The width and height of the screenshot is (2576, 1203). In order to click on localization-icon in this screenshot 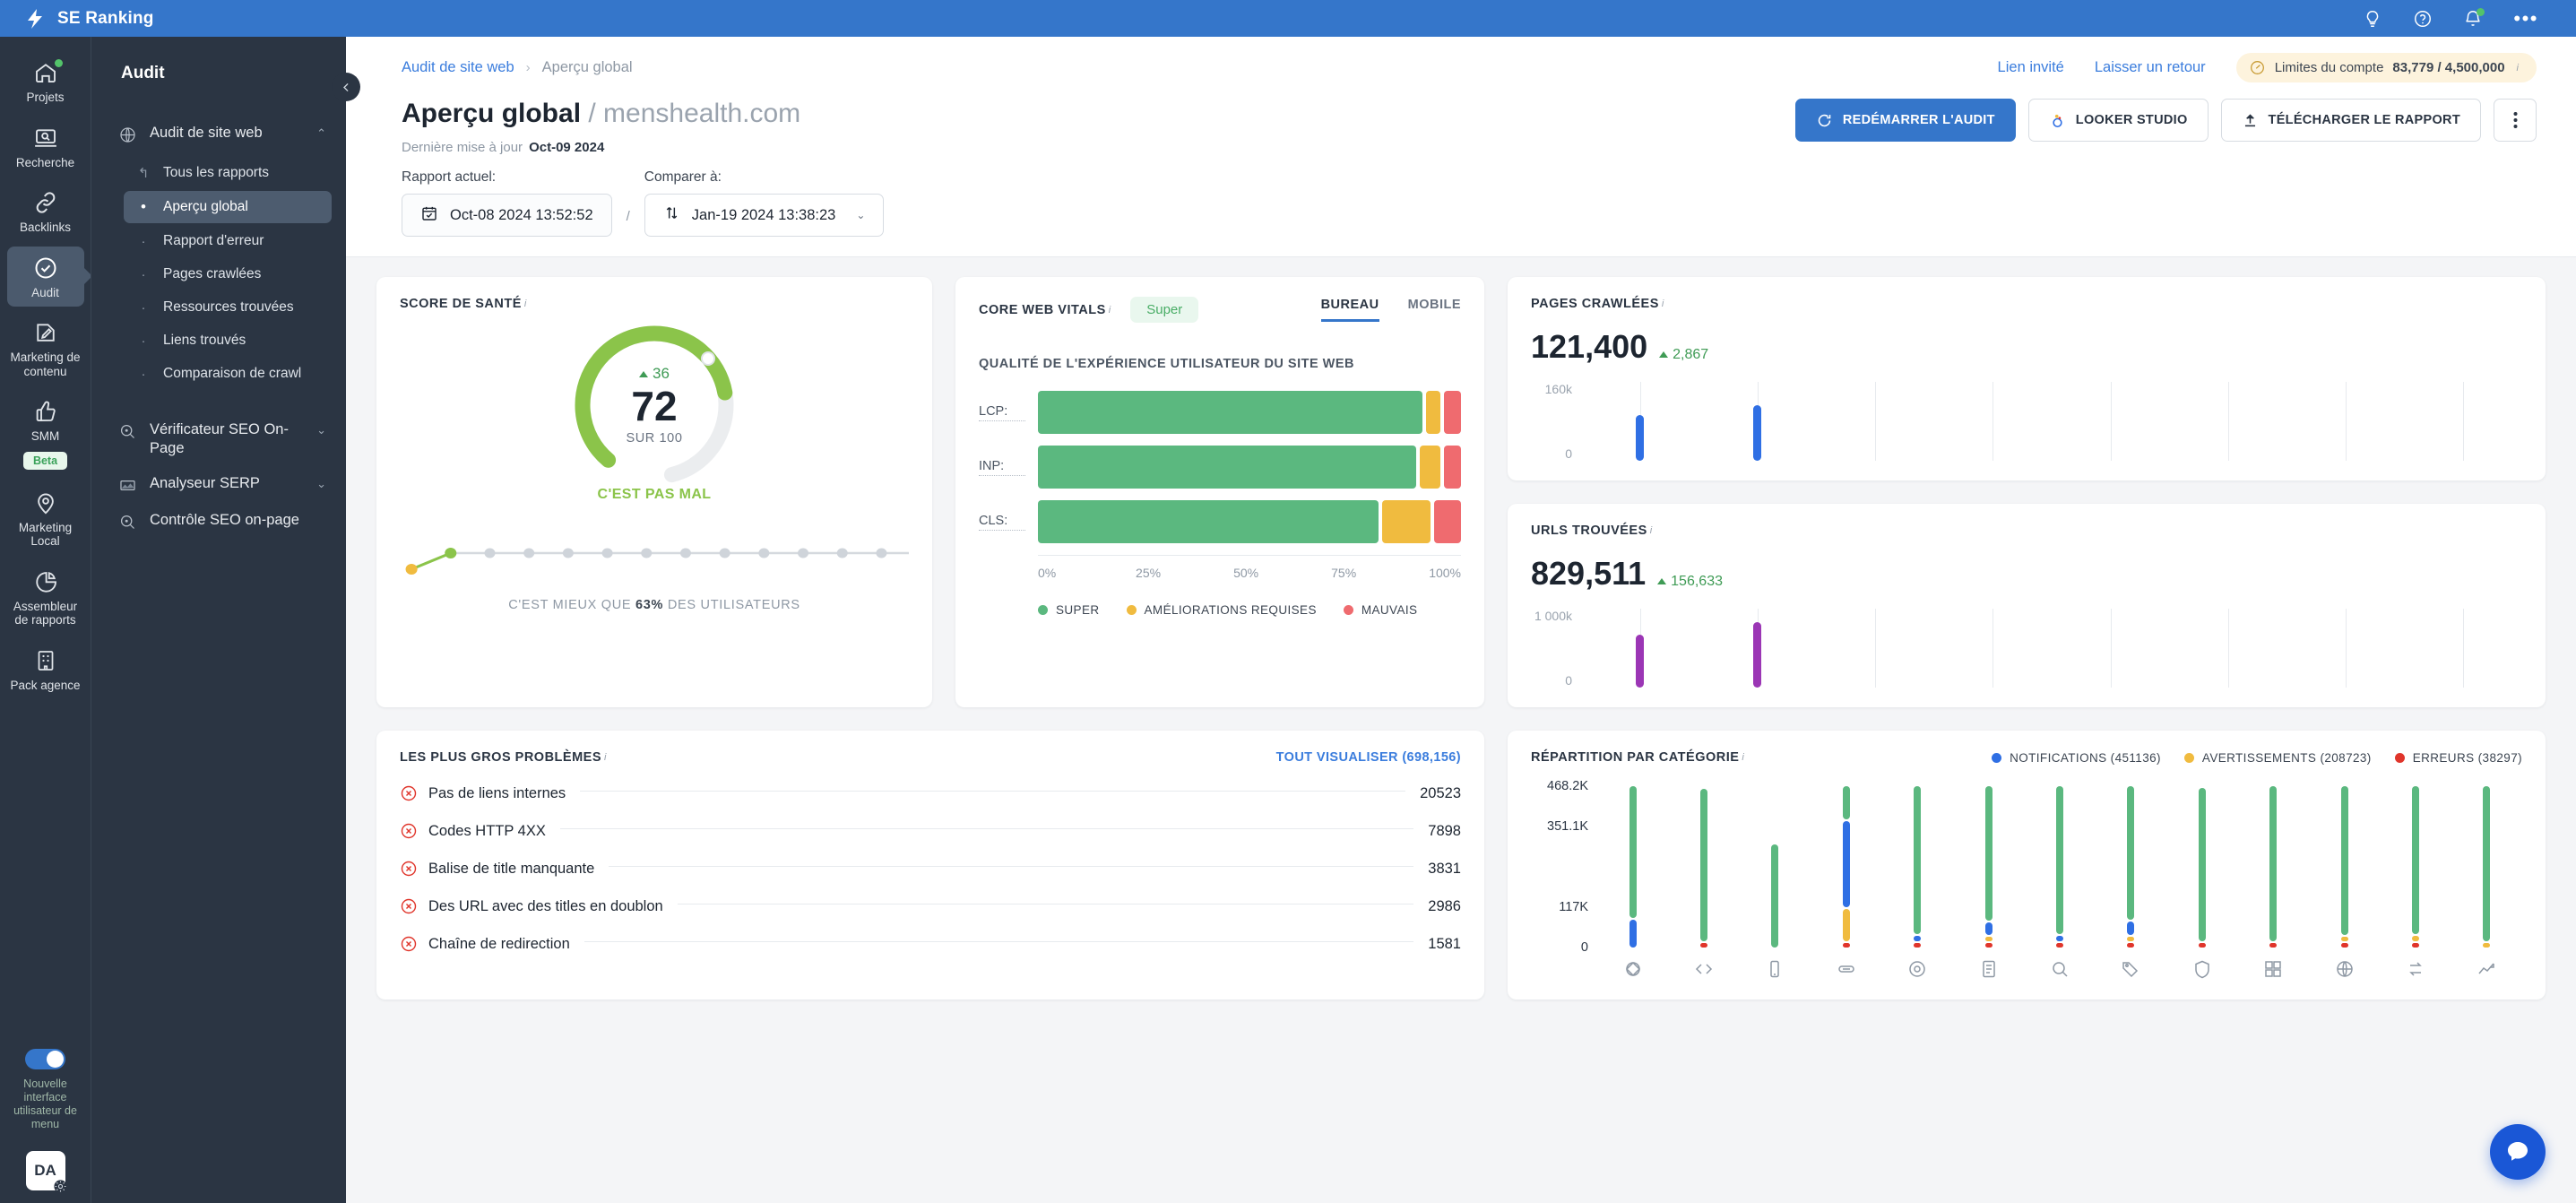, I will do `click(2344, 969)`.